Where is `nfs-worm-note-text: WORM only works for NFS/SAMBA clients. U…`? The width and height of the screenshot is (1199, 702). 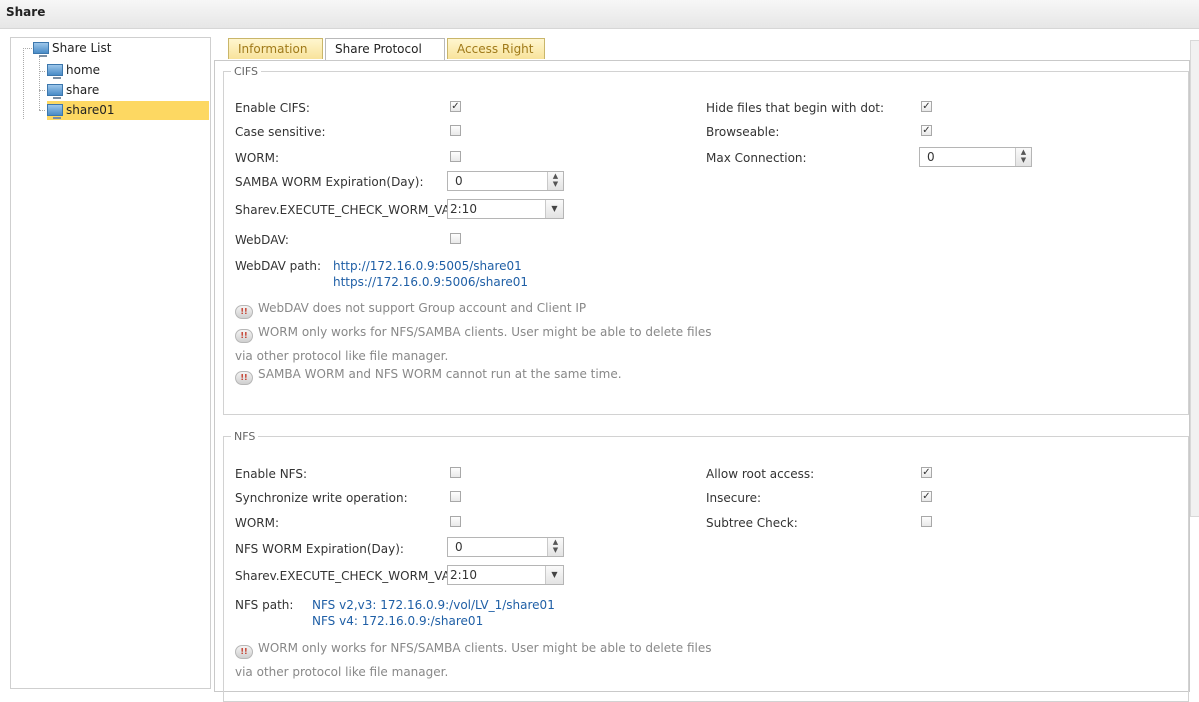 nfs-worm-note-text: WORM only works for NFS/SAMBA clients. U… is located at coordinates (485, 648).